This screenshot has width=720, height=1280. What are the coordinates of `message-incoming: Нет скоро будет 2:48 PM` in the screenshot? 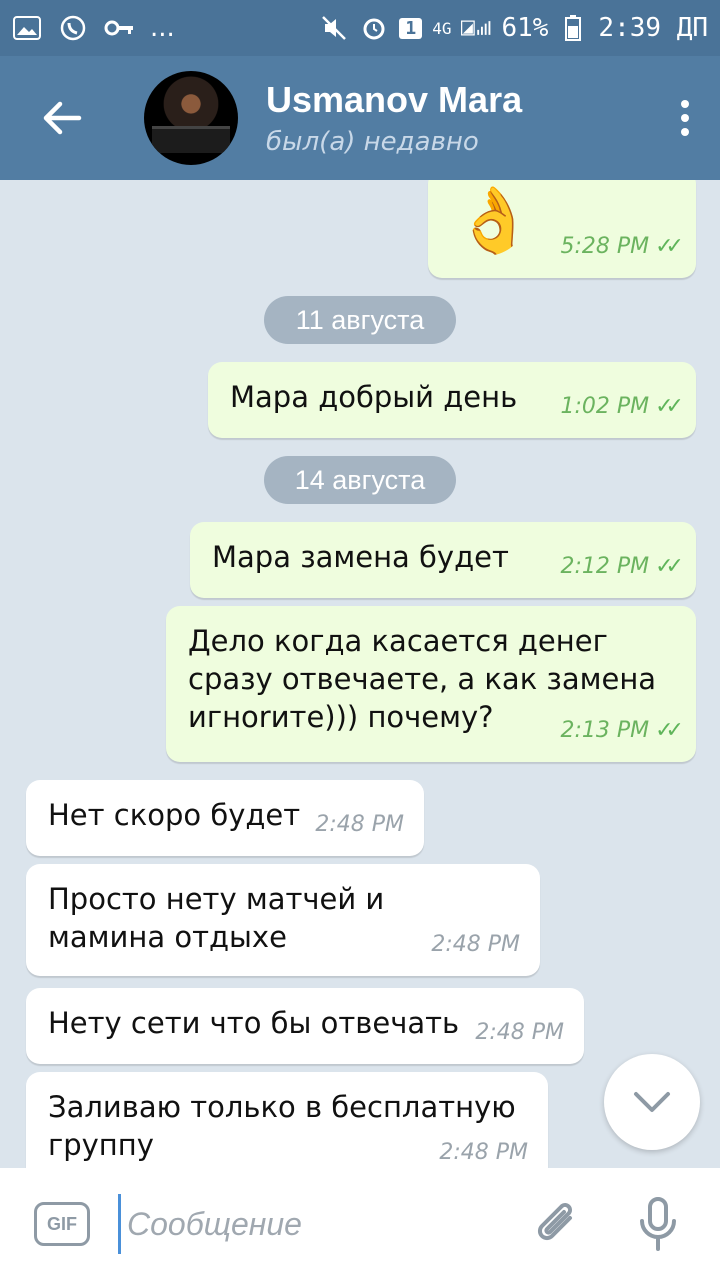 It's located at (225, 818).